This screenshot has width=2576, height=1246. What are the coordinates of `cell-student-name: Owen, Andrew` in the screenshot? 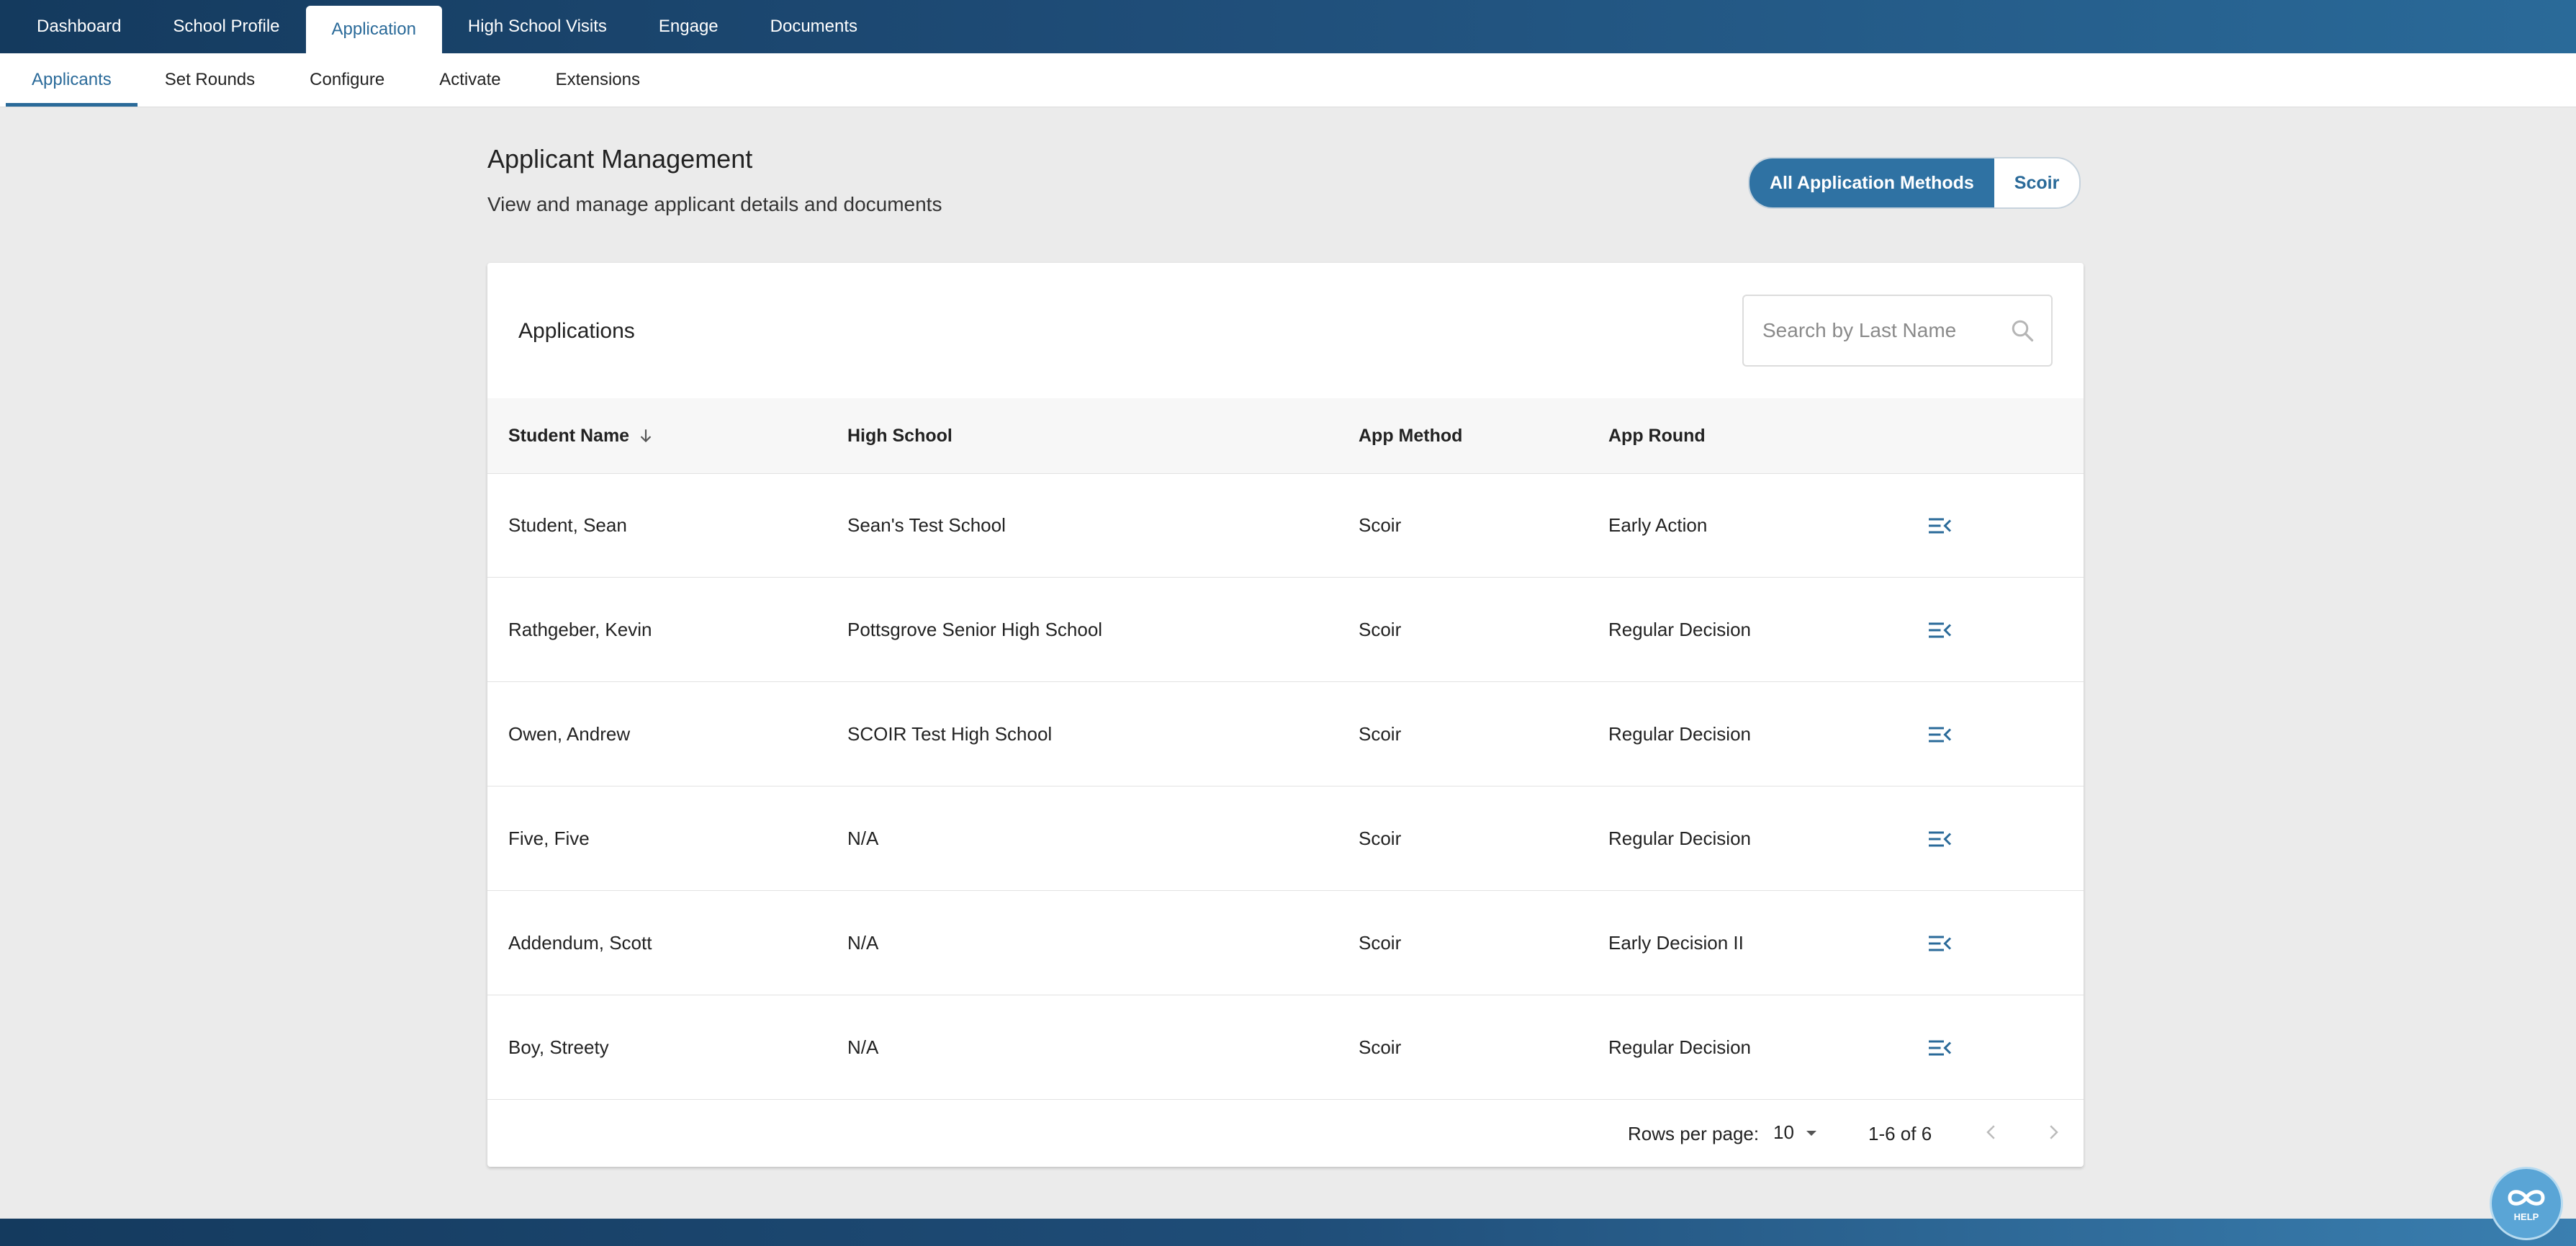 It's located at (569, 734).